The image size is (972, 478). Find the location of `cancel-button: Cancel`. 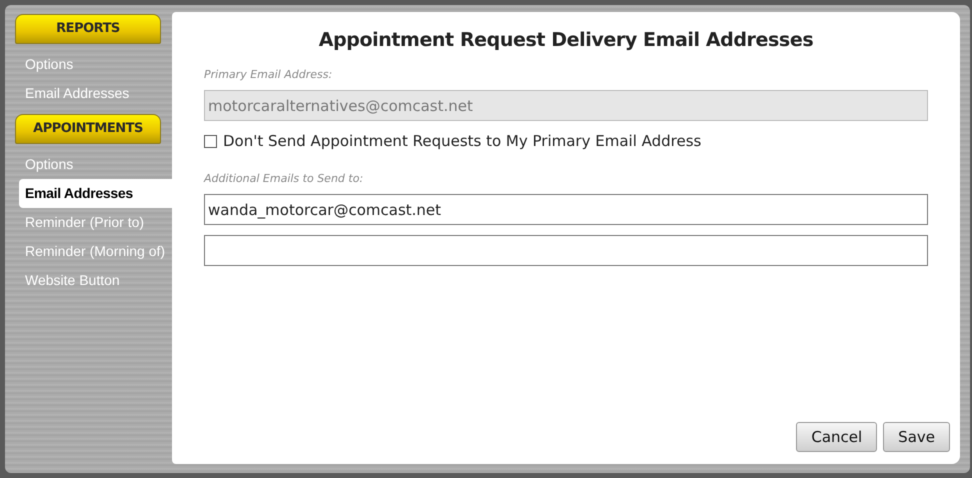

cancel-button: Cancel is located at coordinates (837, 437).